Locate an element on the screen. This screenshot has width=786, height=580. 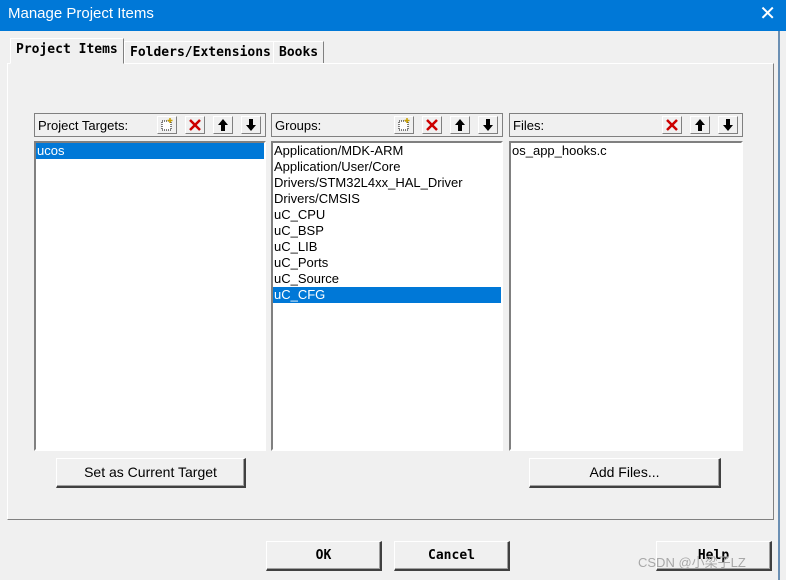
list-item: Application/MDK-ARM is located at coordinates (387, 151).